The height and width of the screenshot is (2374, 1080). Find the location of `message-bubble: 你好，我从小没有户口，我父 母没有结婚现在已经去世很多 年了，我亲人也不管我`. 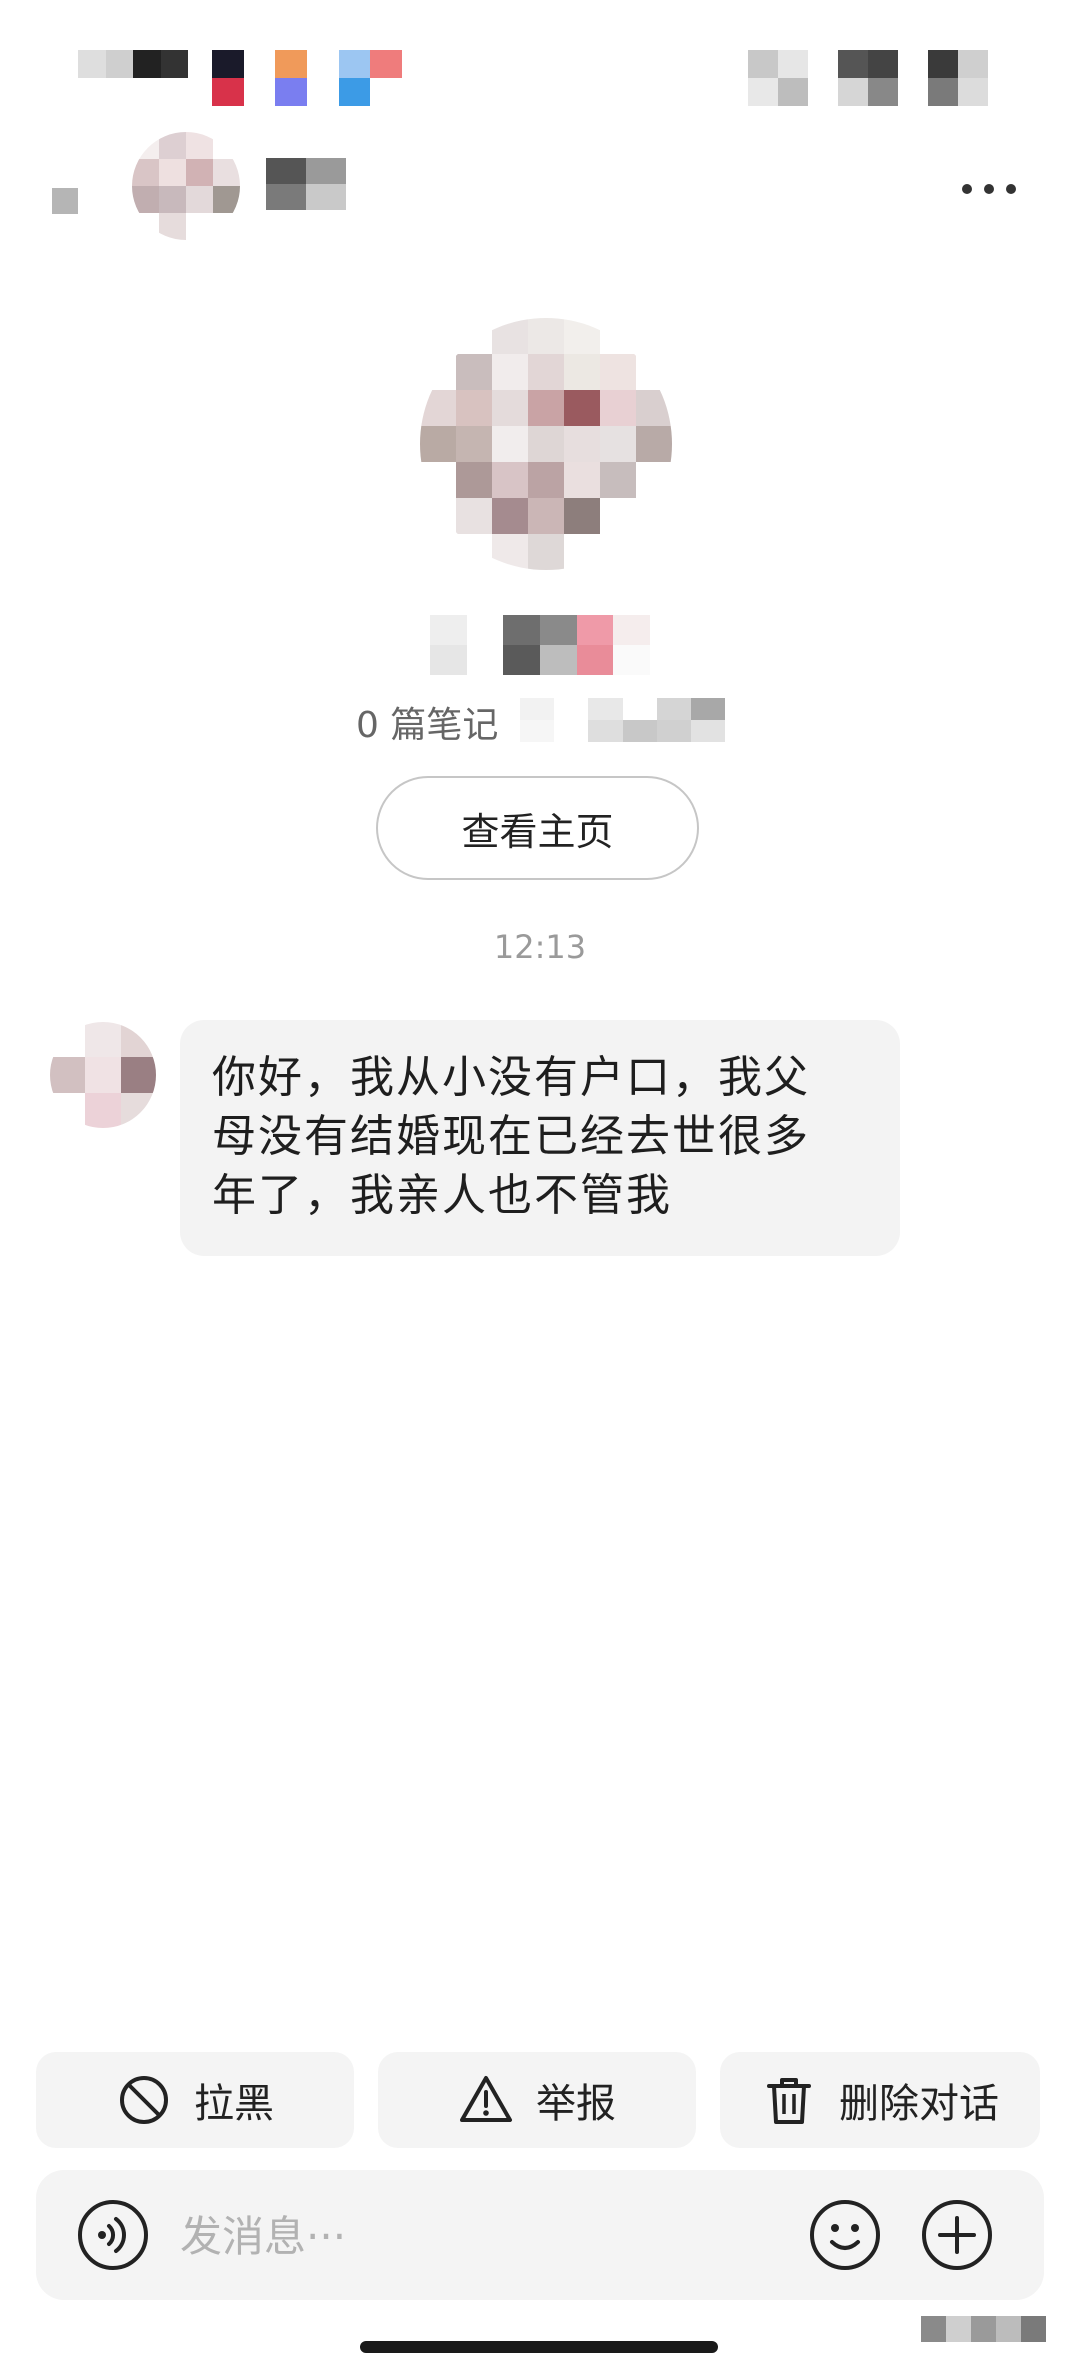

message-bubble: 你好，我从小没有户口，我父 母没有结婚现在已经去世很多 年了，我亲人也不管我 is located at coordinates (540, 1138).